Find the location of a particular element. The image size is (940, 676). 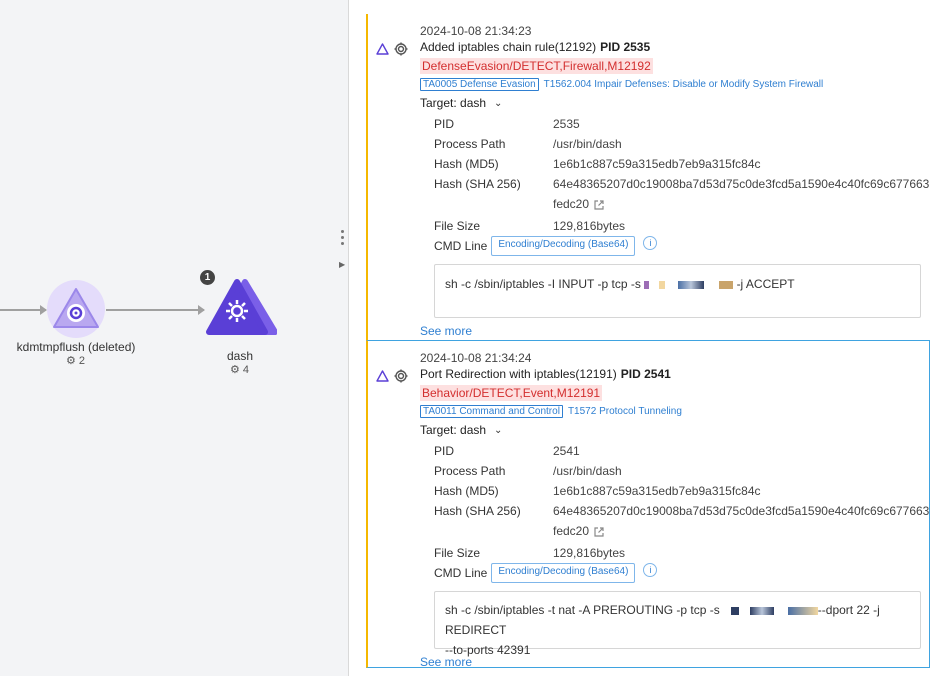

graph-node-kdmtmpflush is located at coordinates (76, 309).